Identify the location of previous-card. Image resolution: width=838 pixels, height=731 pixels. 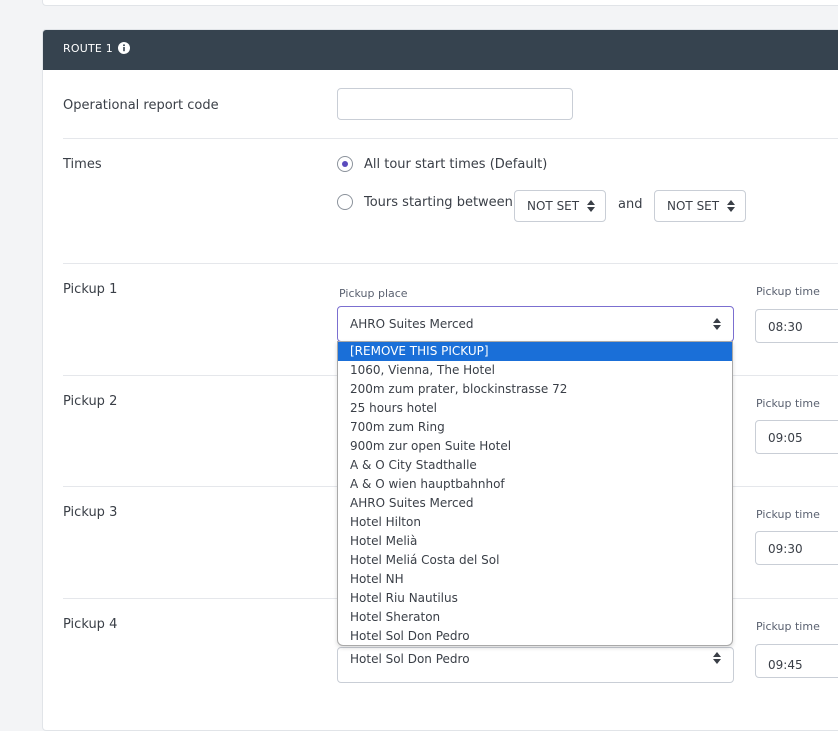
(440, 3).